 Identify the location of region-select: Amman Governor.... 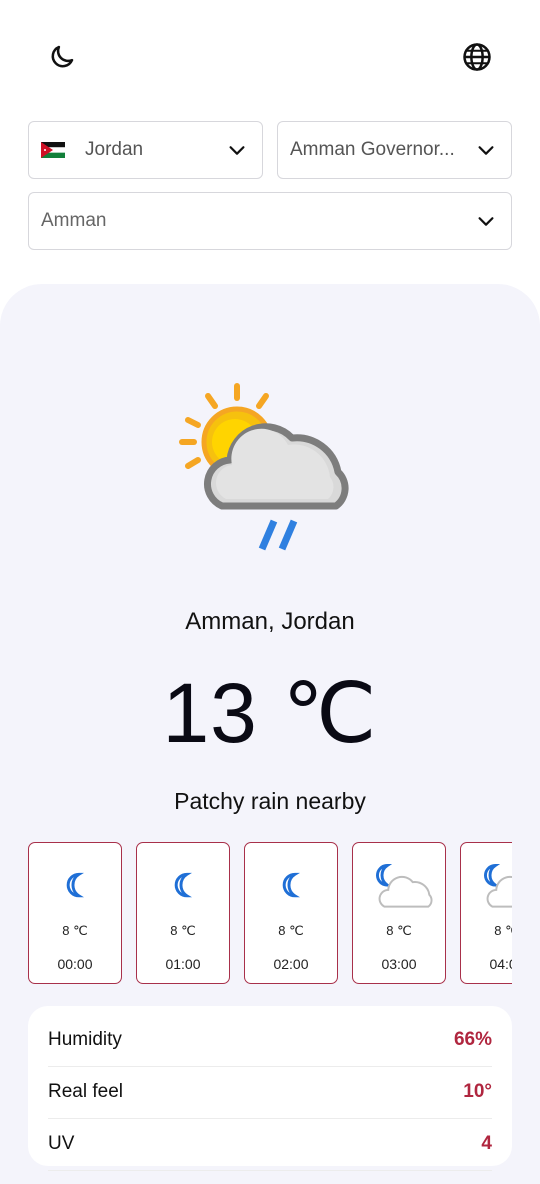
(394, 150).